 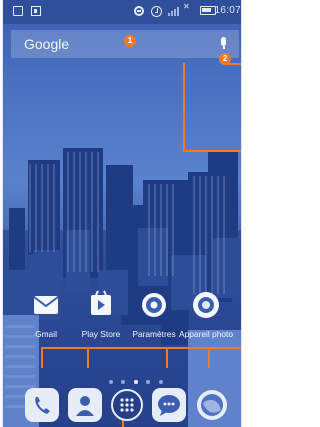 What do you see at coordinates (206, 305) in the screenshot?
I see `camera-icon` at bounding box center [206, 305].